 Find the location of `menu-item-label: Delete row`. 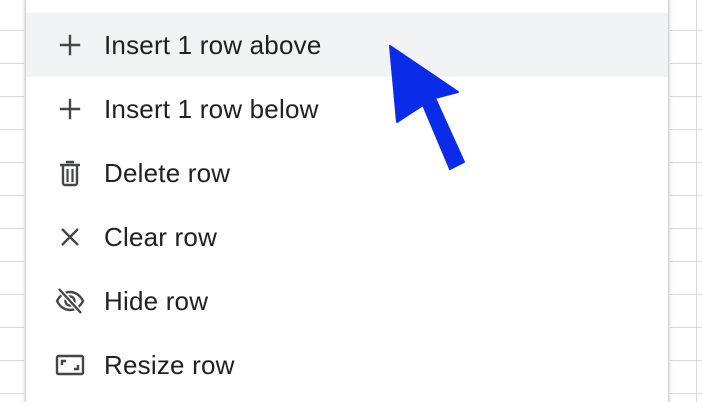

menu-item-label: Delete row is located at coordinates (167, 172).